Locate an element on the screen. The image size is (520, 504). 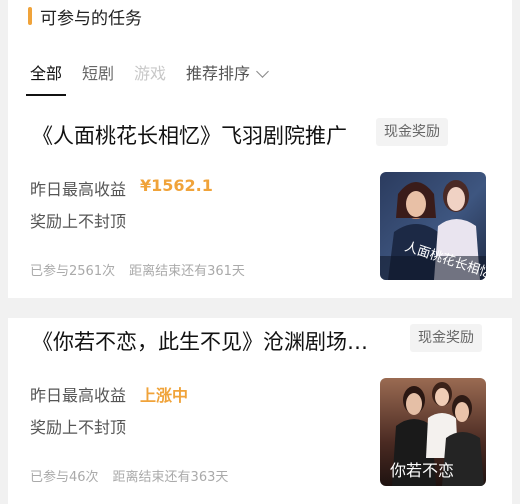
task-meta: 已参与46次 距离结束还有363天 is located at coordinates (129, 475).